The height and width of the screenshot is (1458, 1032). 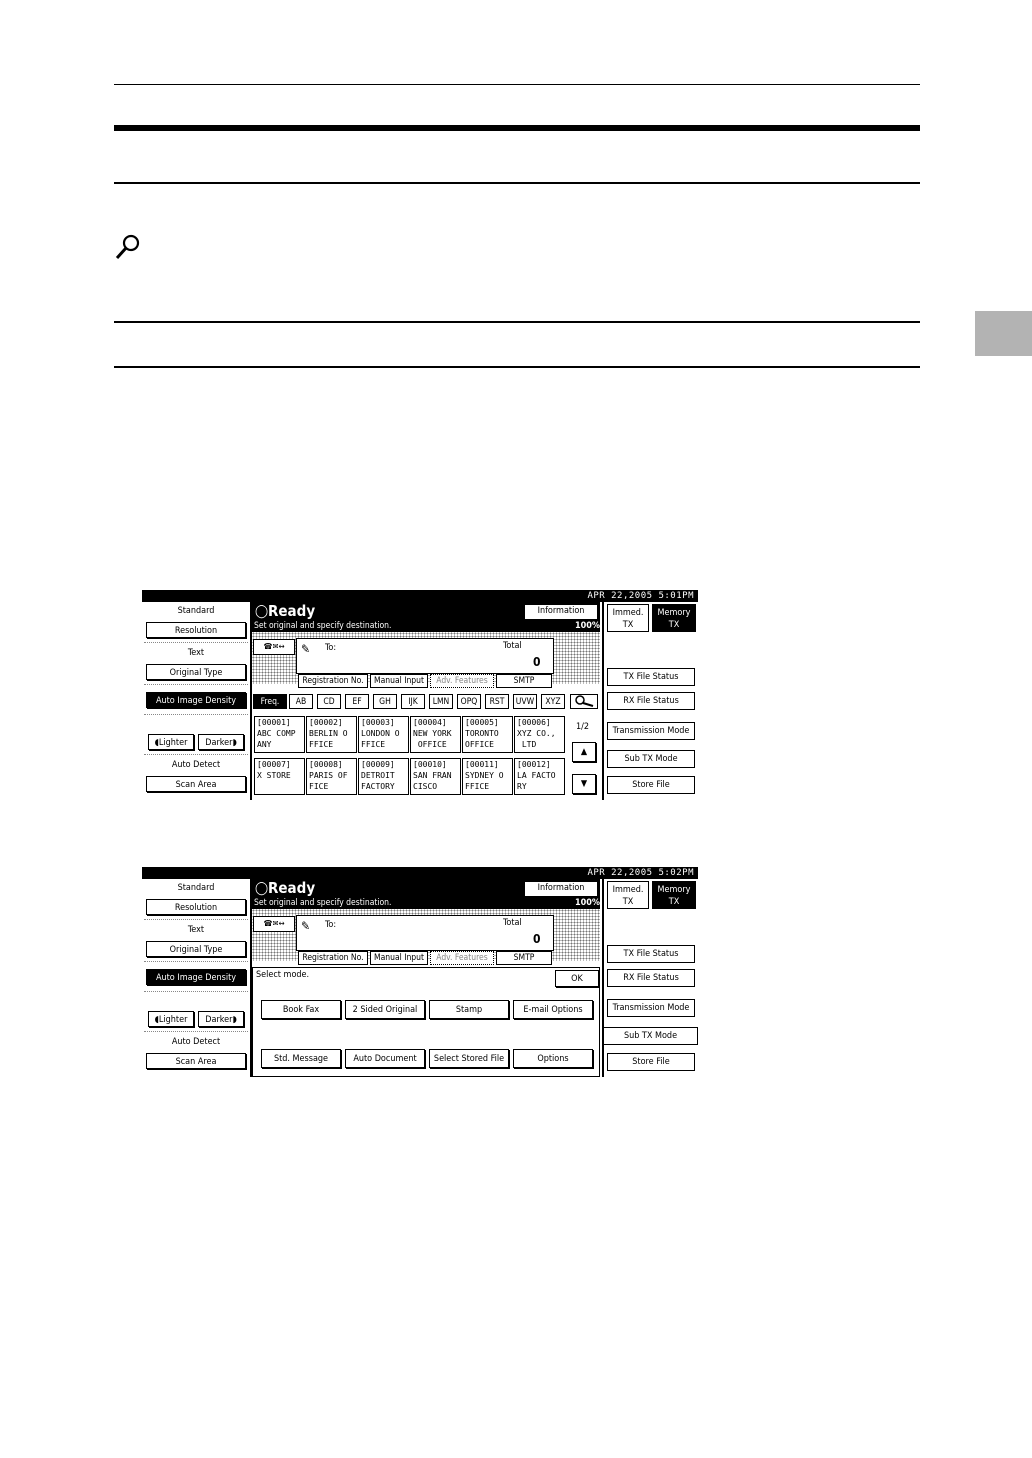 I want to click on destination-cell-12: [00012] LA FACTO RY, so click(x=539, y=776).